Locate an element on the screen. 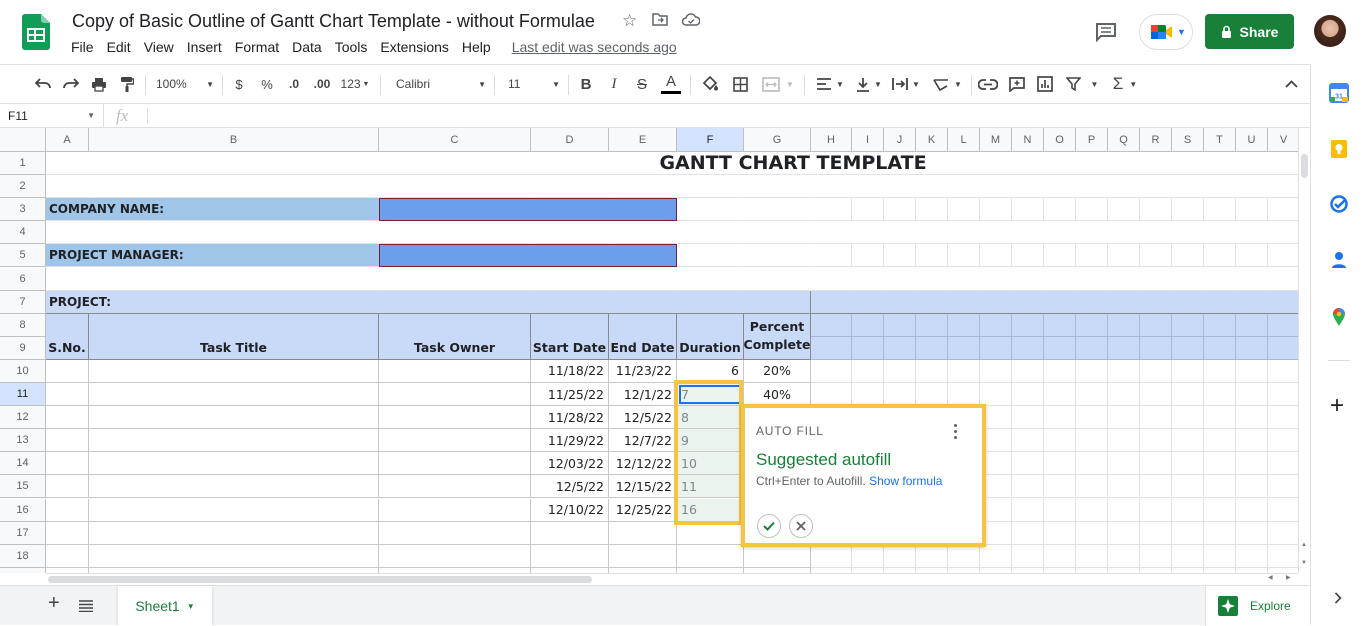 This screenshot has height=626, width=1366. table-row-16-end-date: 12/25/22 is located at coordinates (643, 510).